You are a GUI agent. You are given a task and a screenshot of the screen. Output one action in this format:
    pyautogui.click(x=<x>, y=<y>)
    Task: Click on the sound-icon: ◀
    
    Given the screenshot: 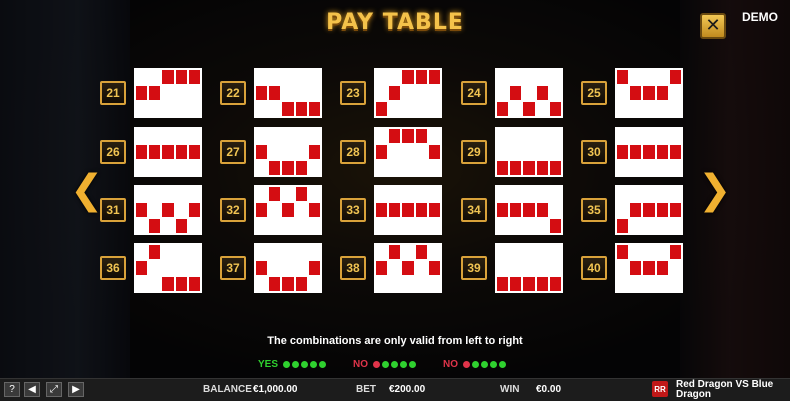 What is the action you would take?
    pyautogui.click(x=32, y=389)
    